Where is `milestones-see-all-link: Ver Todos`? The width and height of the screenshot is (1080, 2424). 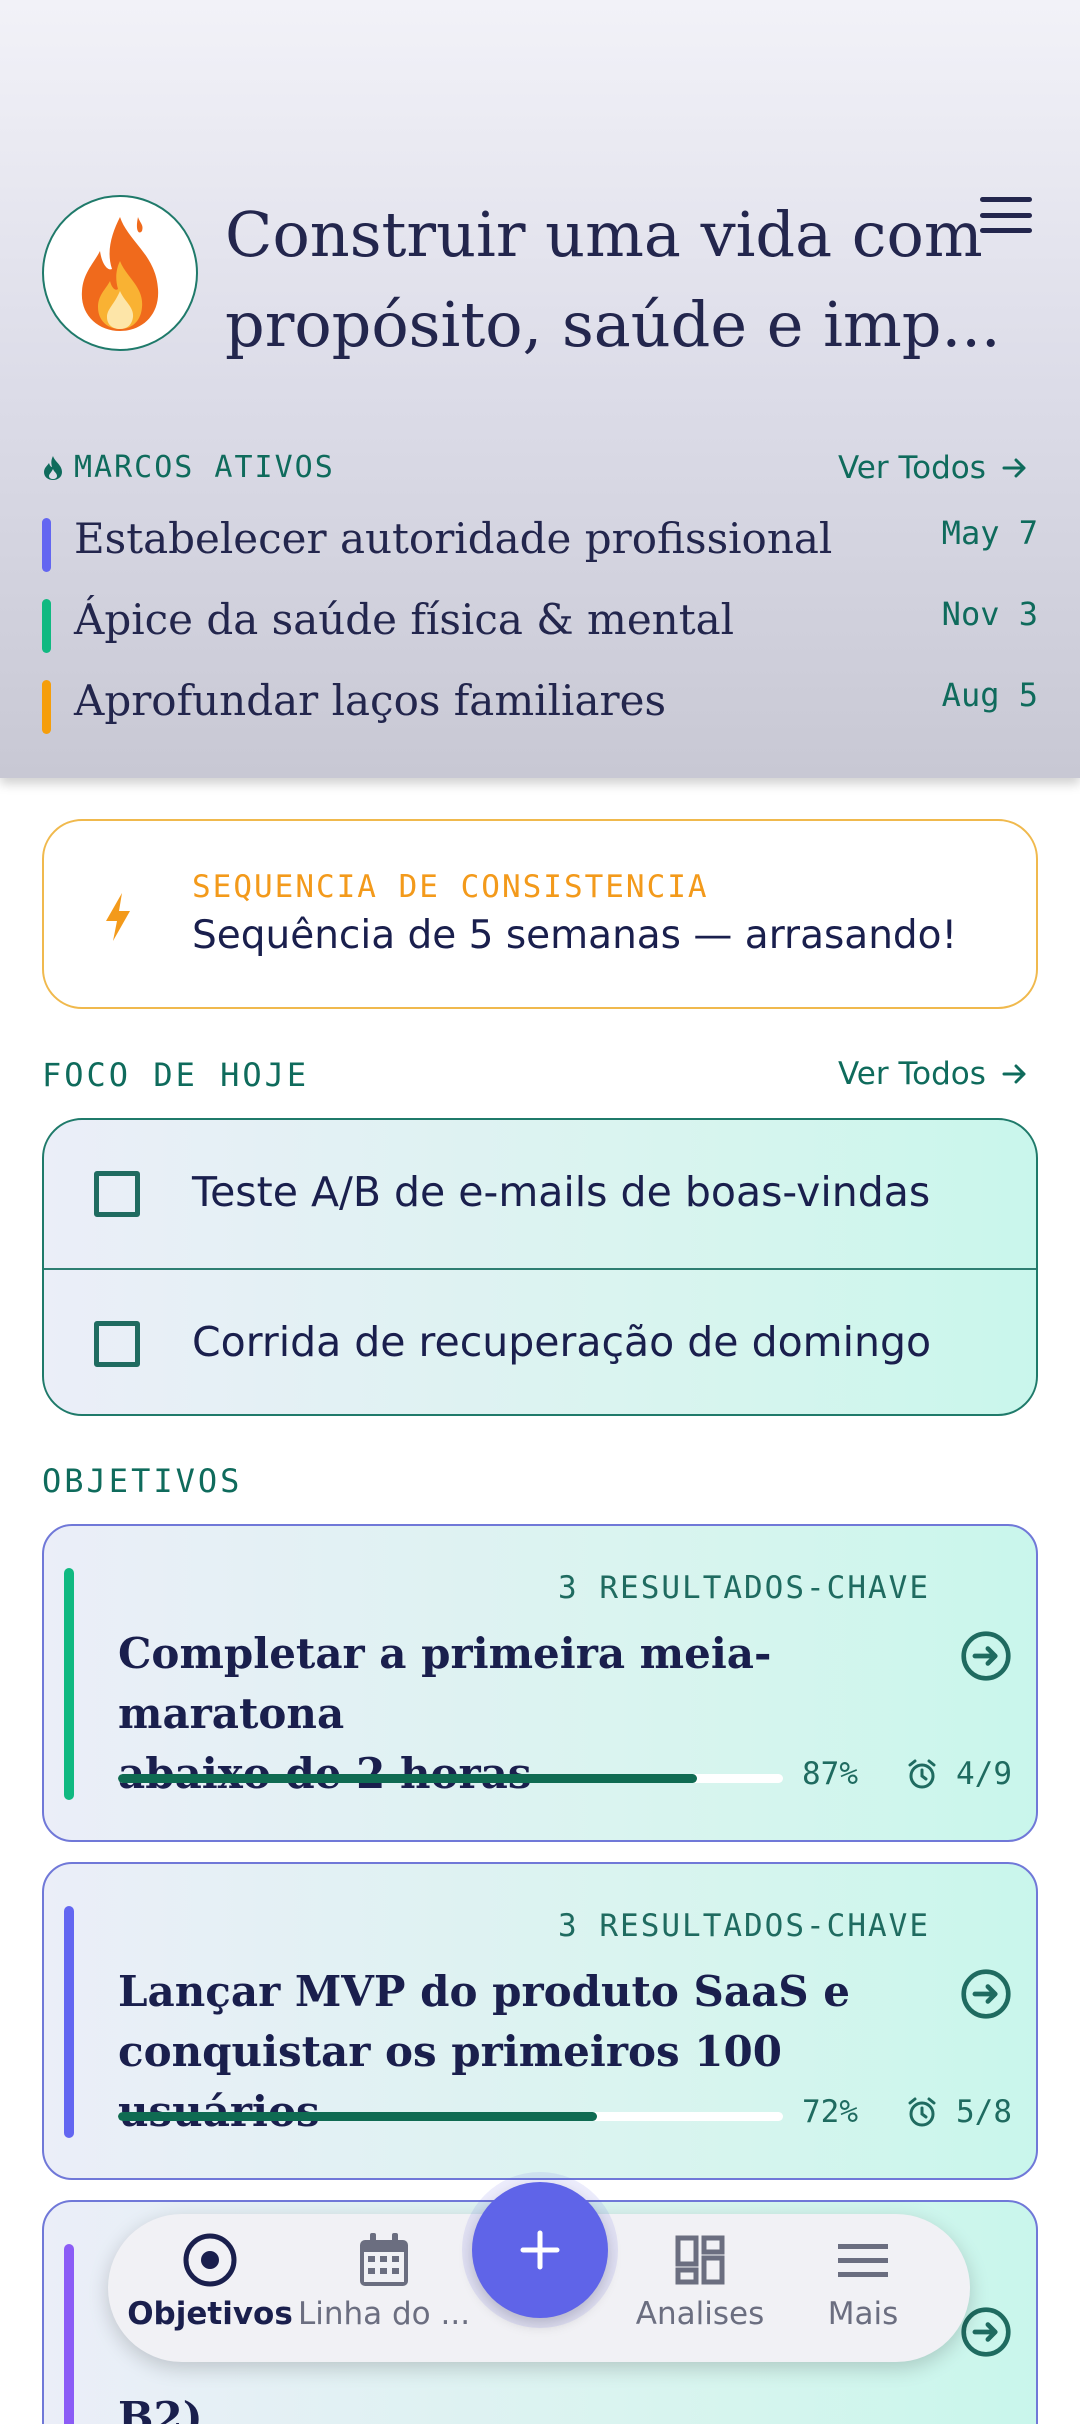
milestones-see-all-link: Ver Todos is located at coordinates (933, 468).